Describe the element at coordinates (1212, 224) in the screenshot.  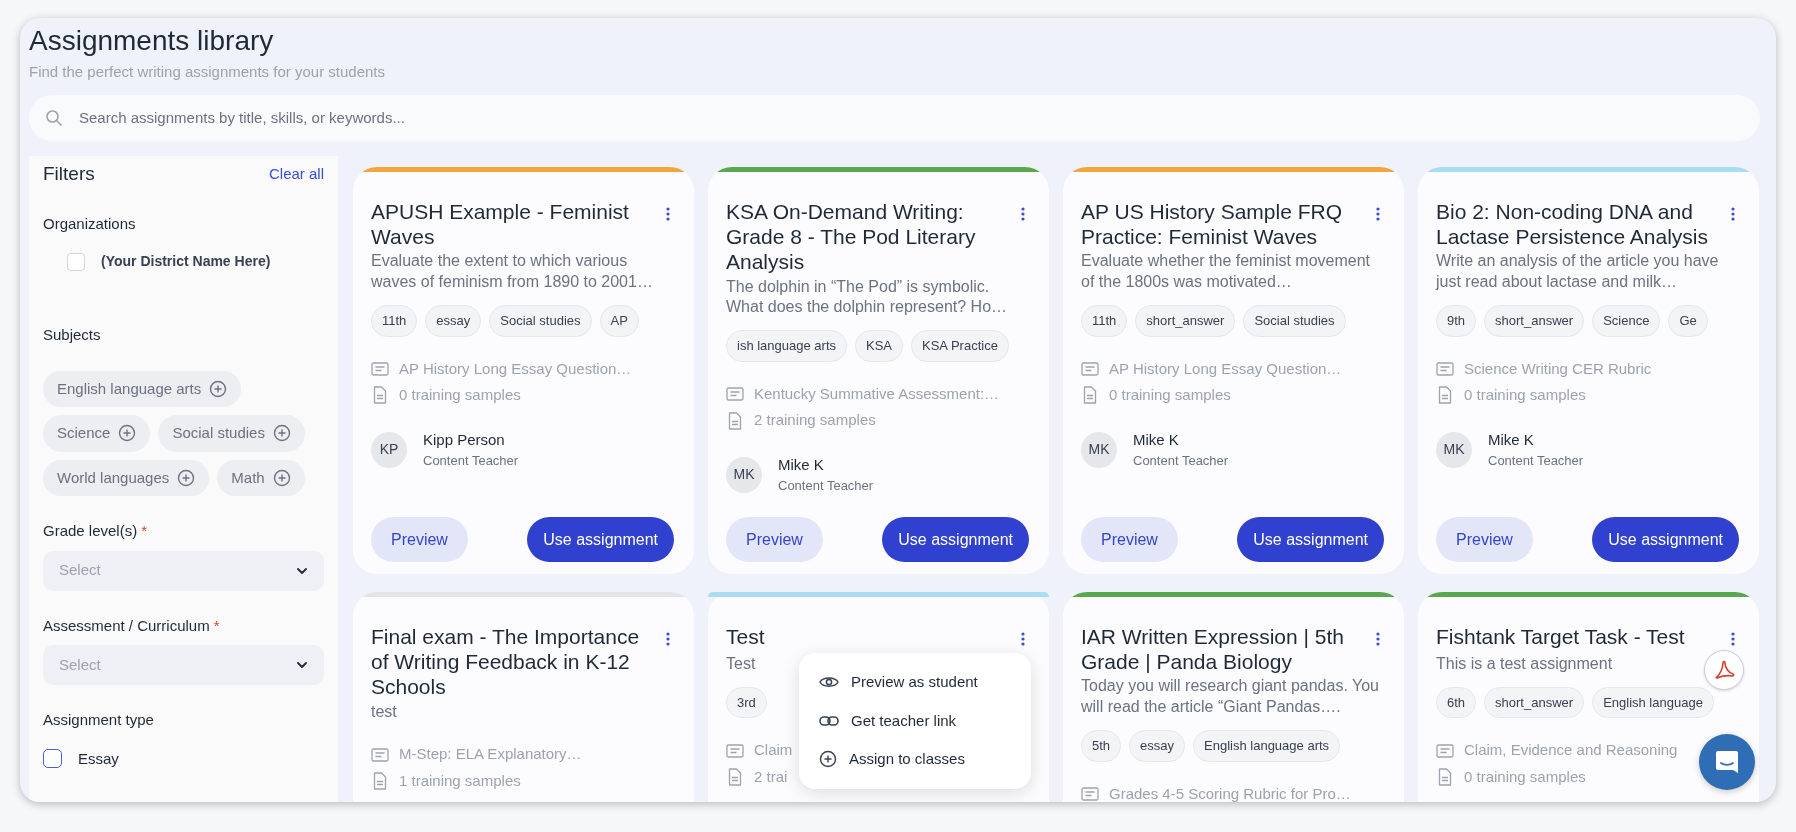
I see `card-title: AP US History Sample FRQ Practice: Feminist Waves` at that location.